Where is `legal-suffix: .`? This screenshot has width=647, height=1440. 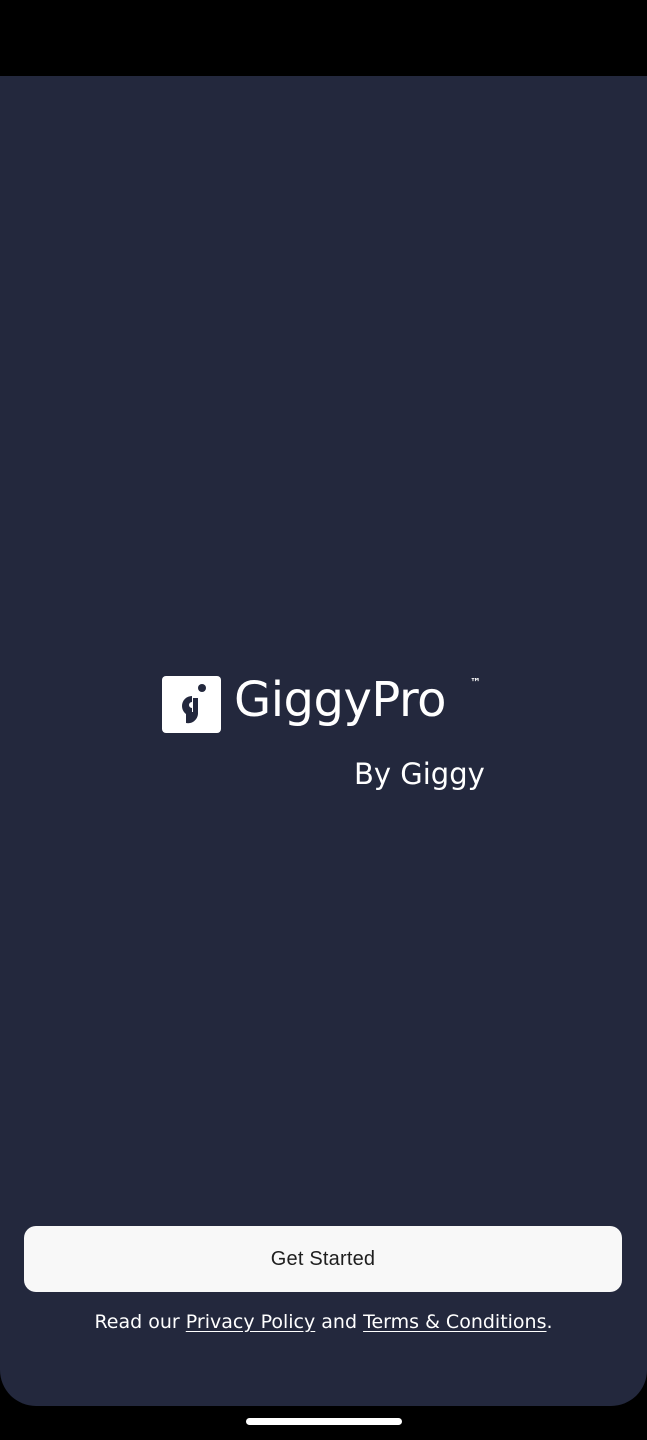 legal-suffix: . is located at coordinates (549, 1322).